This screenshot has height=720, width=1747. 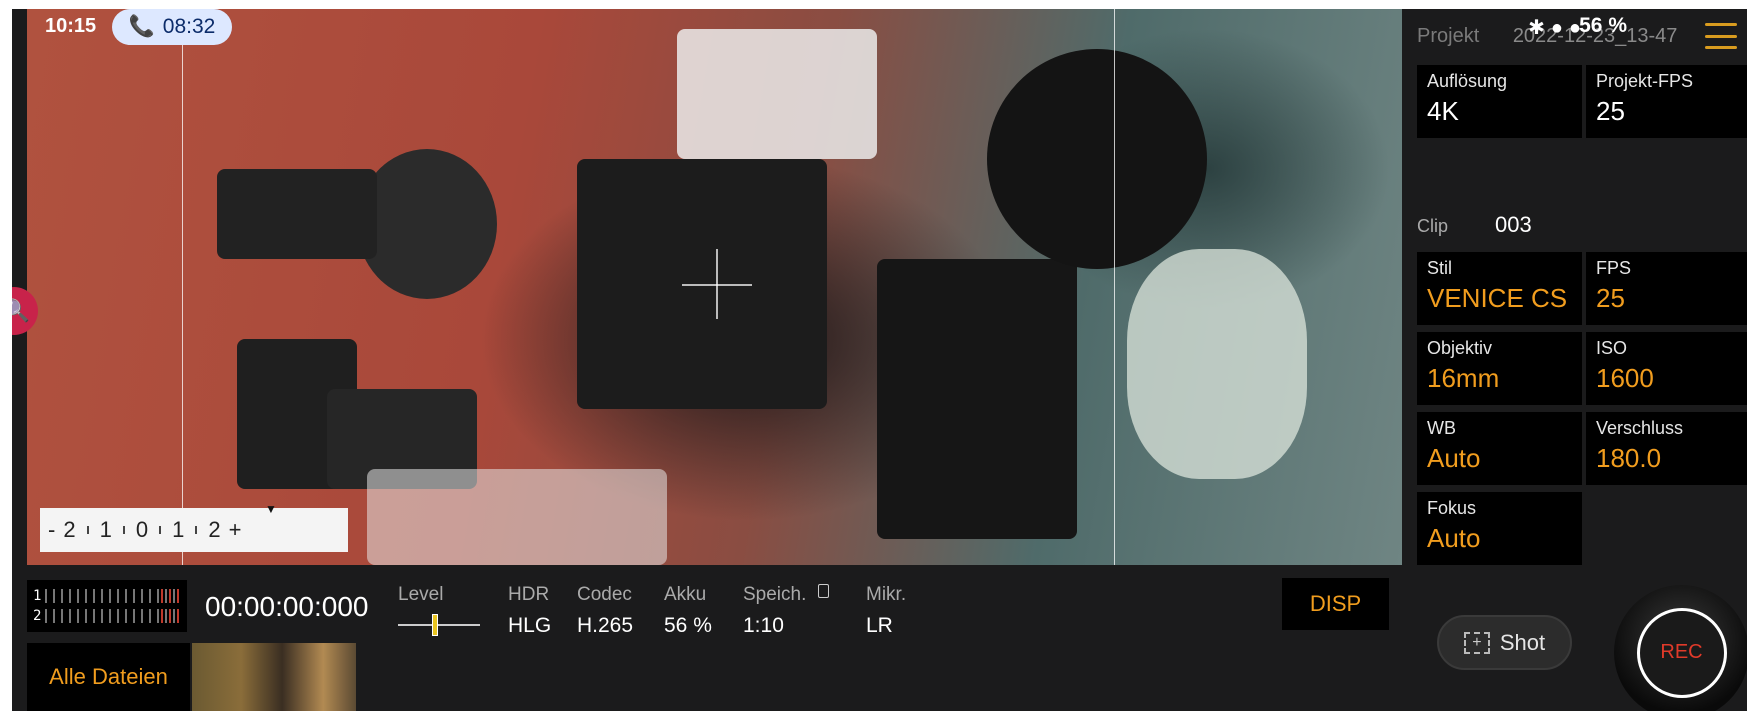 What do you see at coordinates (1522, 642) in the screenshot?
I see `shot-label: Shot` at bounding box center [1522, 642].